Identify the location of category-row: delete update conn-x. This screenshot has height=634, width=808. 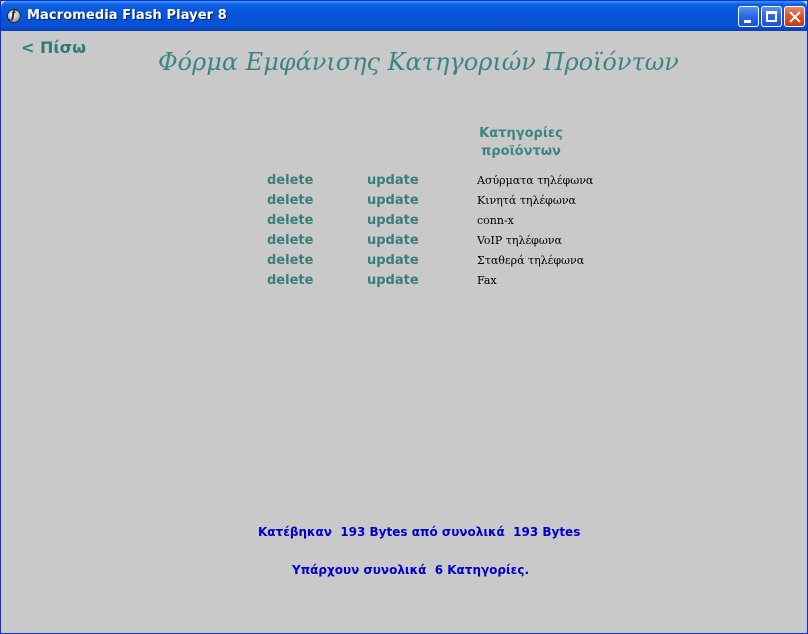
(404, 223).